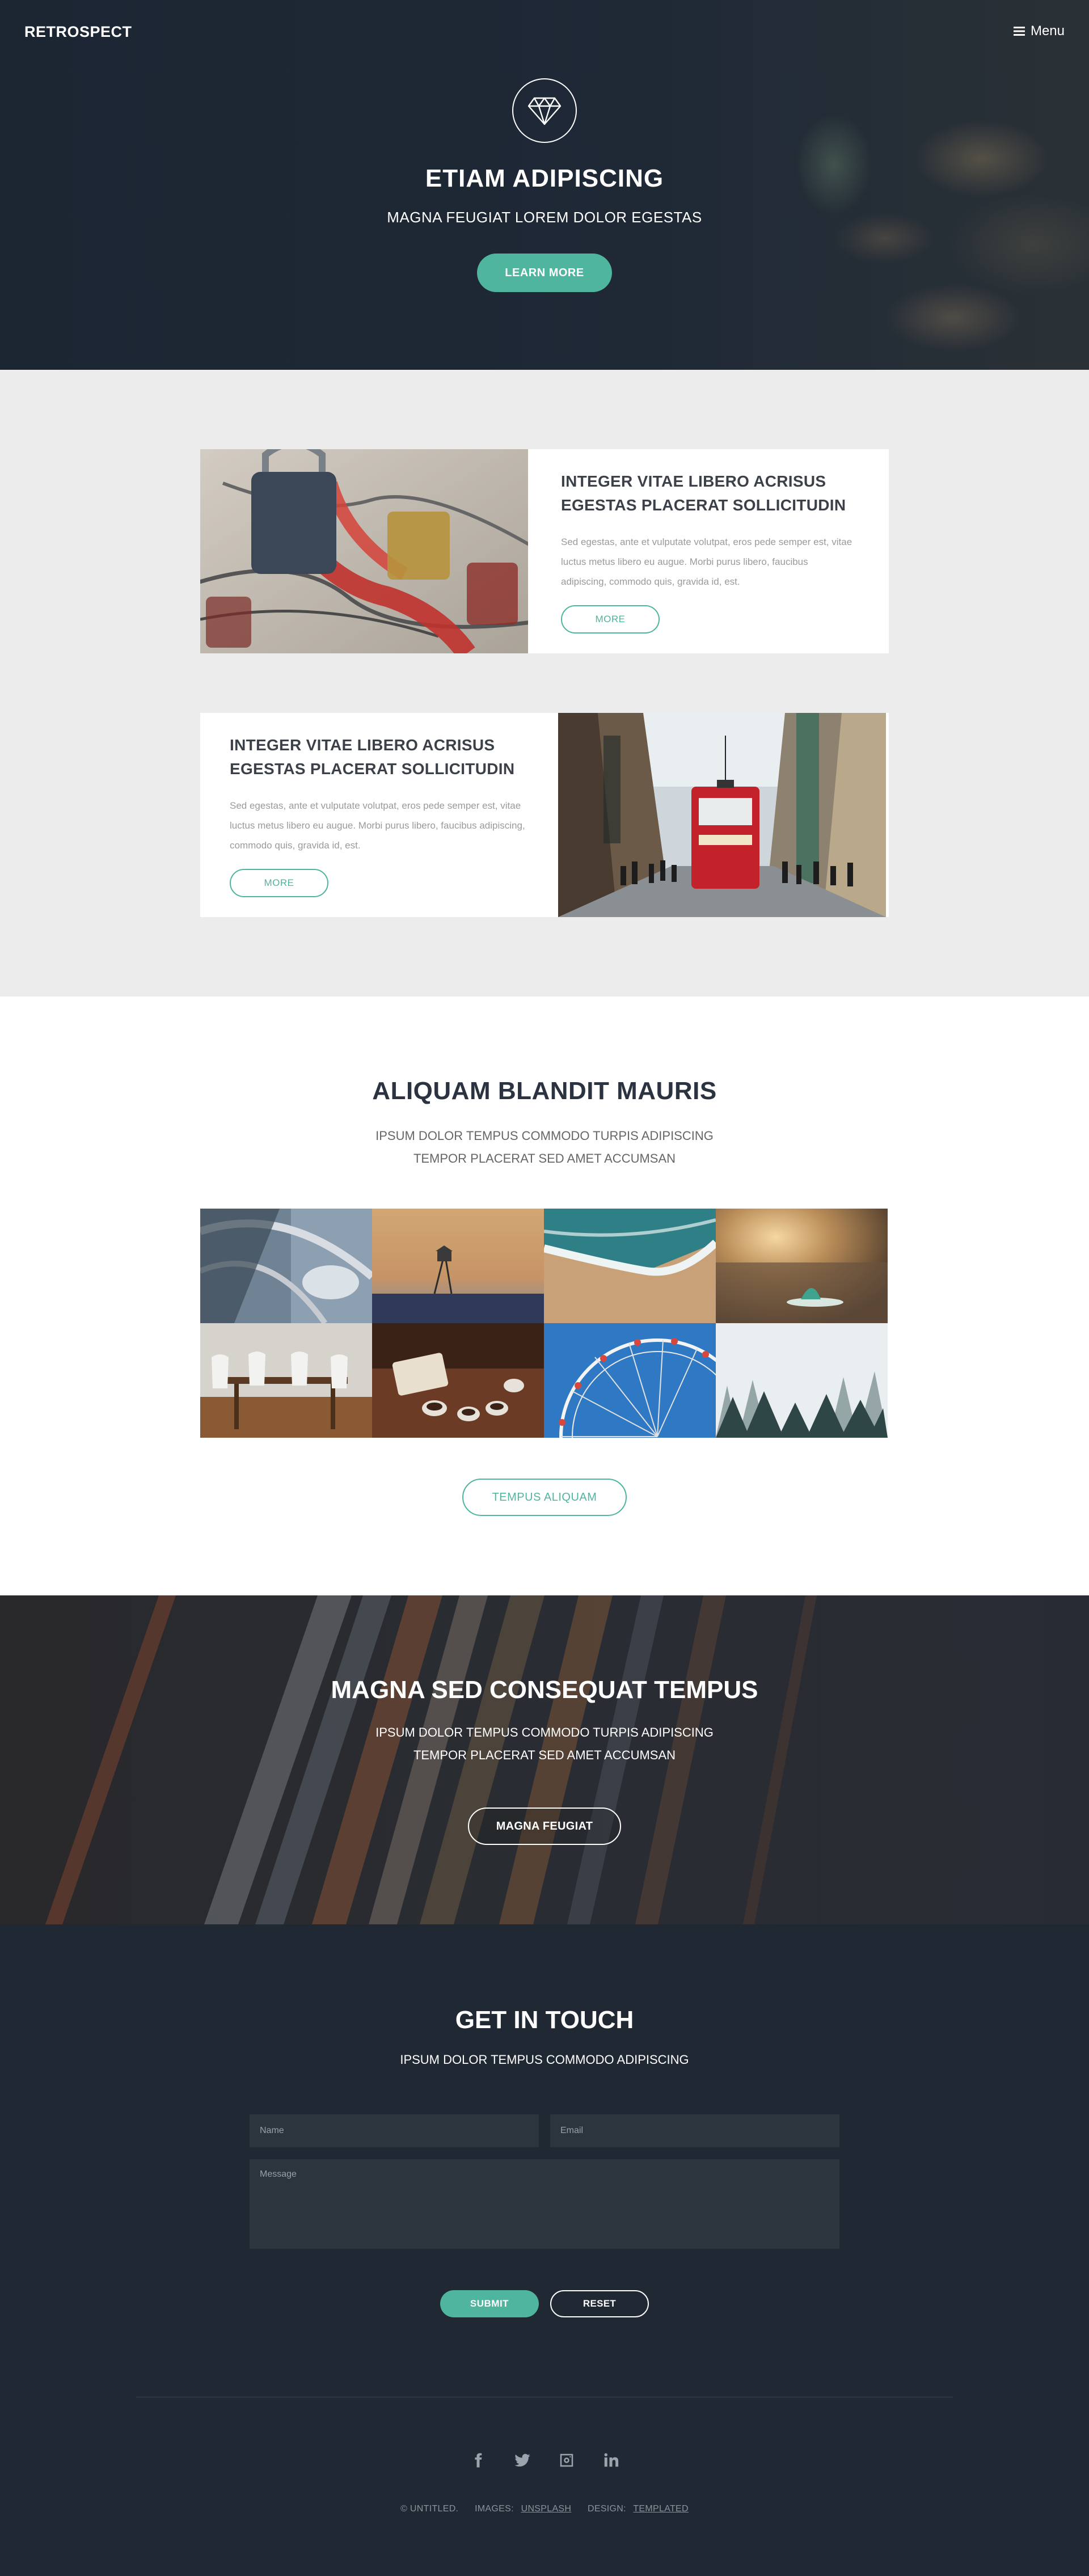  What do you see at coordinates (279, 883) in the screenshot?
I see `spotlight-2-more-button: MORE` at bounding box center [279, 883].